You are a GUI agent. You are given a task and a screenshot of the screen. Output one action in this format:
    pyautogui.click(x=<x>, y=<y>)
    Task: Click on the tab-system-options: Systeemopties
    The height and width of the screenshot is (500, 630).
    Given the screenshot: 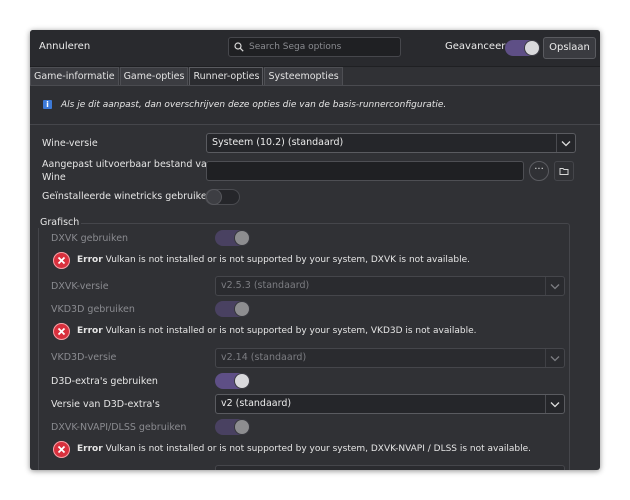 What is the action you would take?
    pyautogui.click(x=303, y=76)
    